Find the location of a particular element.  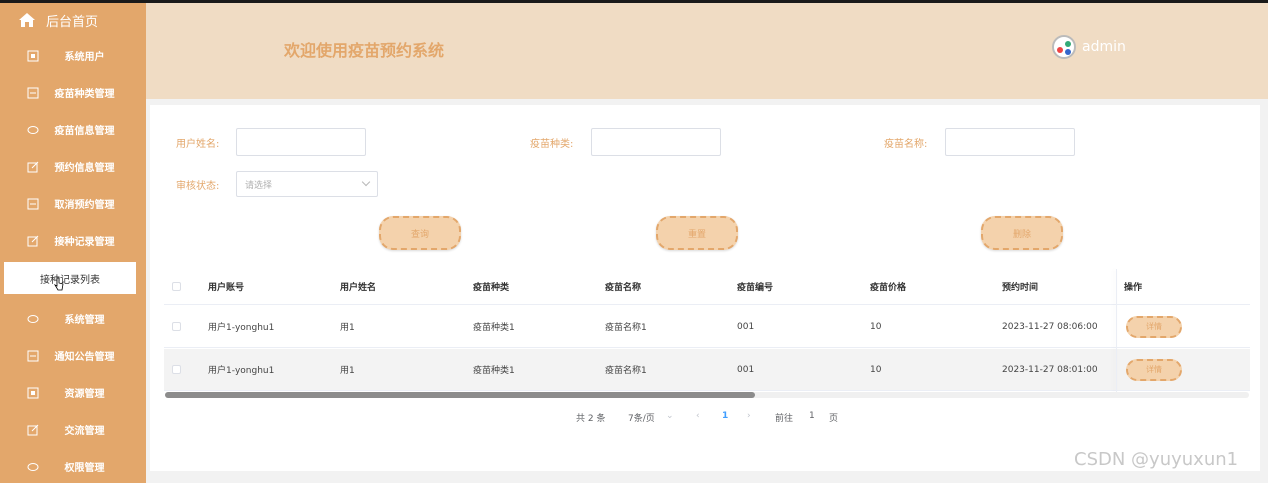

column-header: 疫苗名称 is located at coordinates (623, 286).